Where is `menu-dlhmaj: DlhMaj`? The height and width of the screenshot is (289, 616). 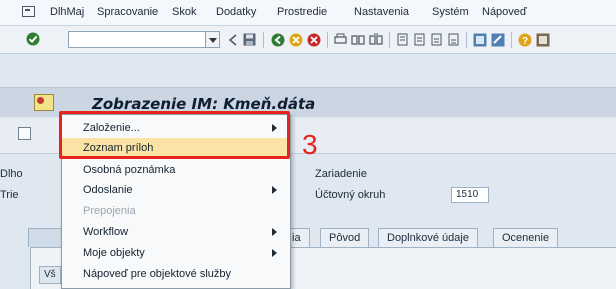
menu-dlhmaj: DlhMaj is located at coordinates (67, 12).